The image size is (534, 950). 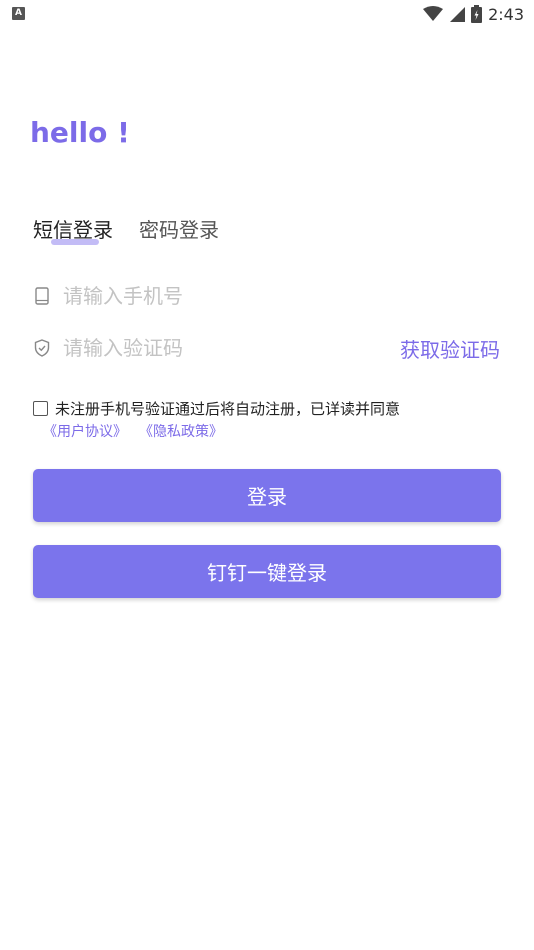 I want to click on agreement-checkbox, so click(x=40, y=408).